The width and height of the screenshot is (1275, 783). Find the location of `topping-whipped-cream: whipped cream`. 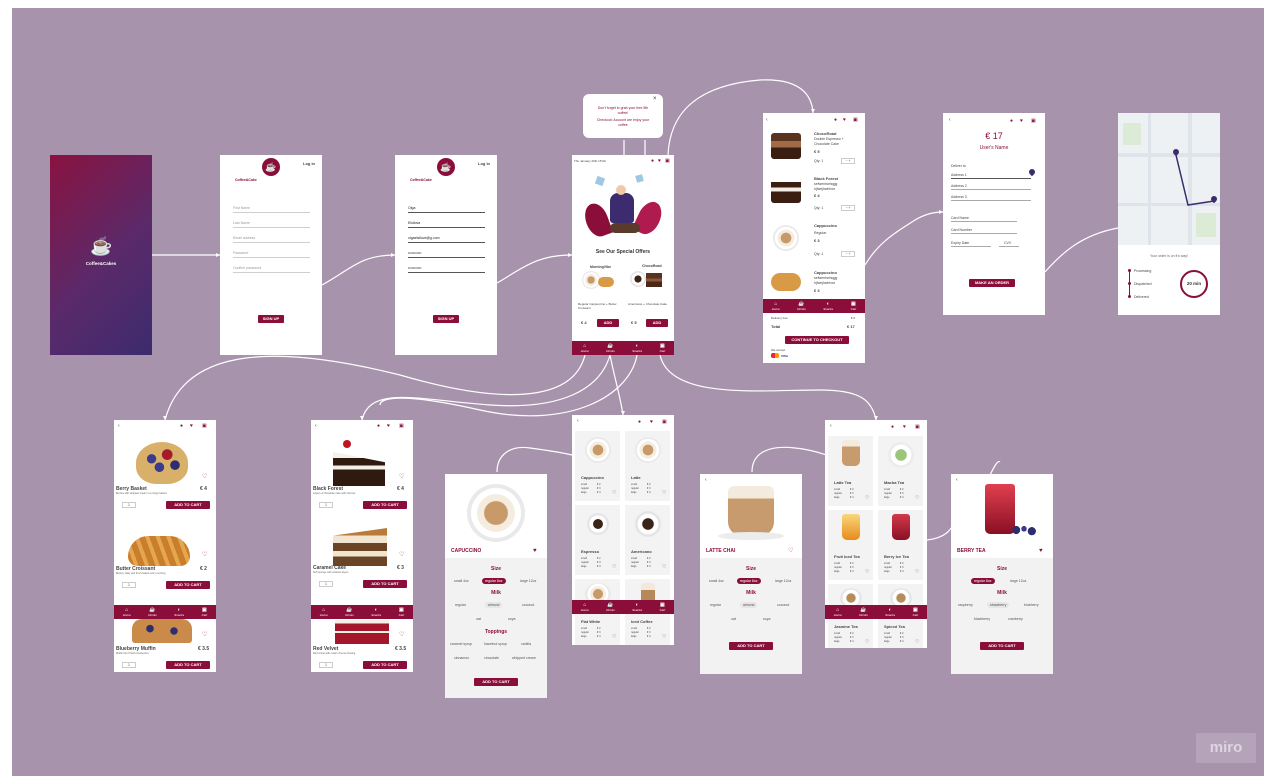

topping-whipped-cream: whipped cream is located at coordinates (524, 658).